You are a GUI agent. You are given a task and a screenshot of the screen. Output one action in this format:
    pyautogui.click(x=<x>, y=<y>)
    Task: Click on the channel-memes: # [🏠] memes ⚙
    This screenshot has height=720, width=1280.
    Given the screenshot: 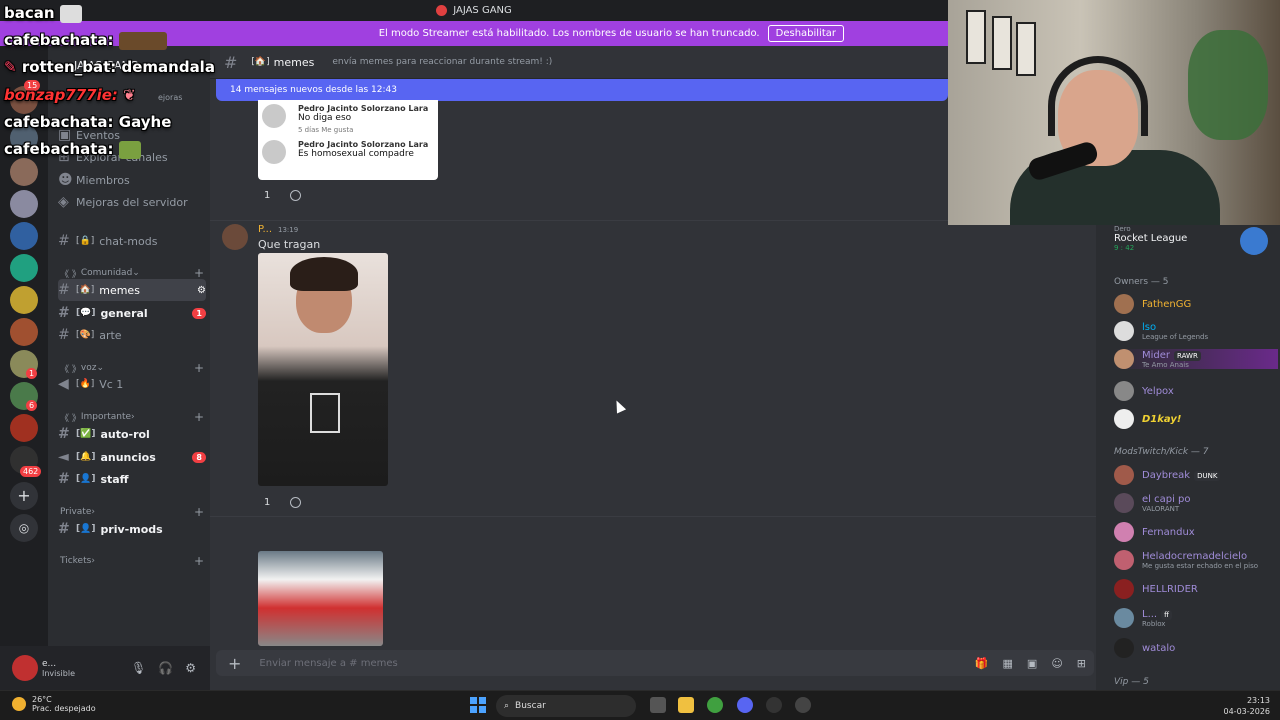 What is the action you would take?
    pyautogui.click(x=132, y=290)
    